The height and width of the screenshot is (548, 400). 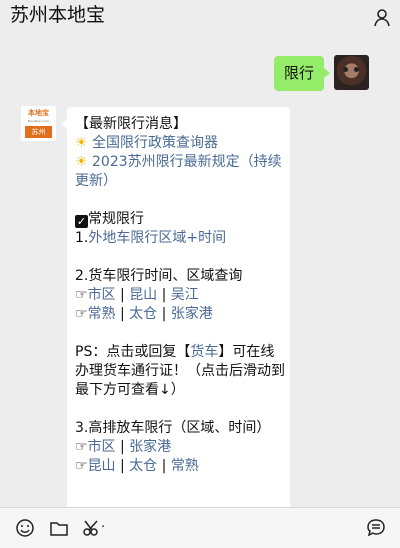 What do you see at coordinates (38, 132) in the screenshot?
I see `avatar-city-label: 苏州` at bounding box center [38, 132].